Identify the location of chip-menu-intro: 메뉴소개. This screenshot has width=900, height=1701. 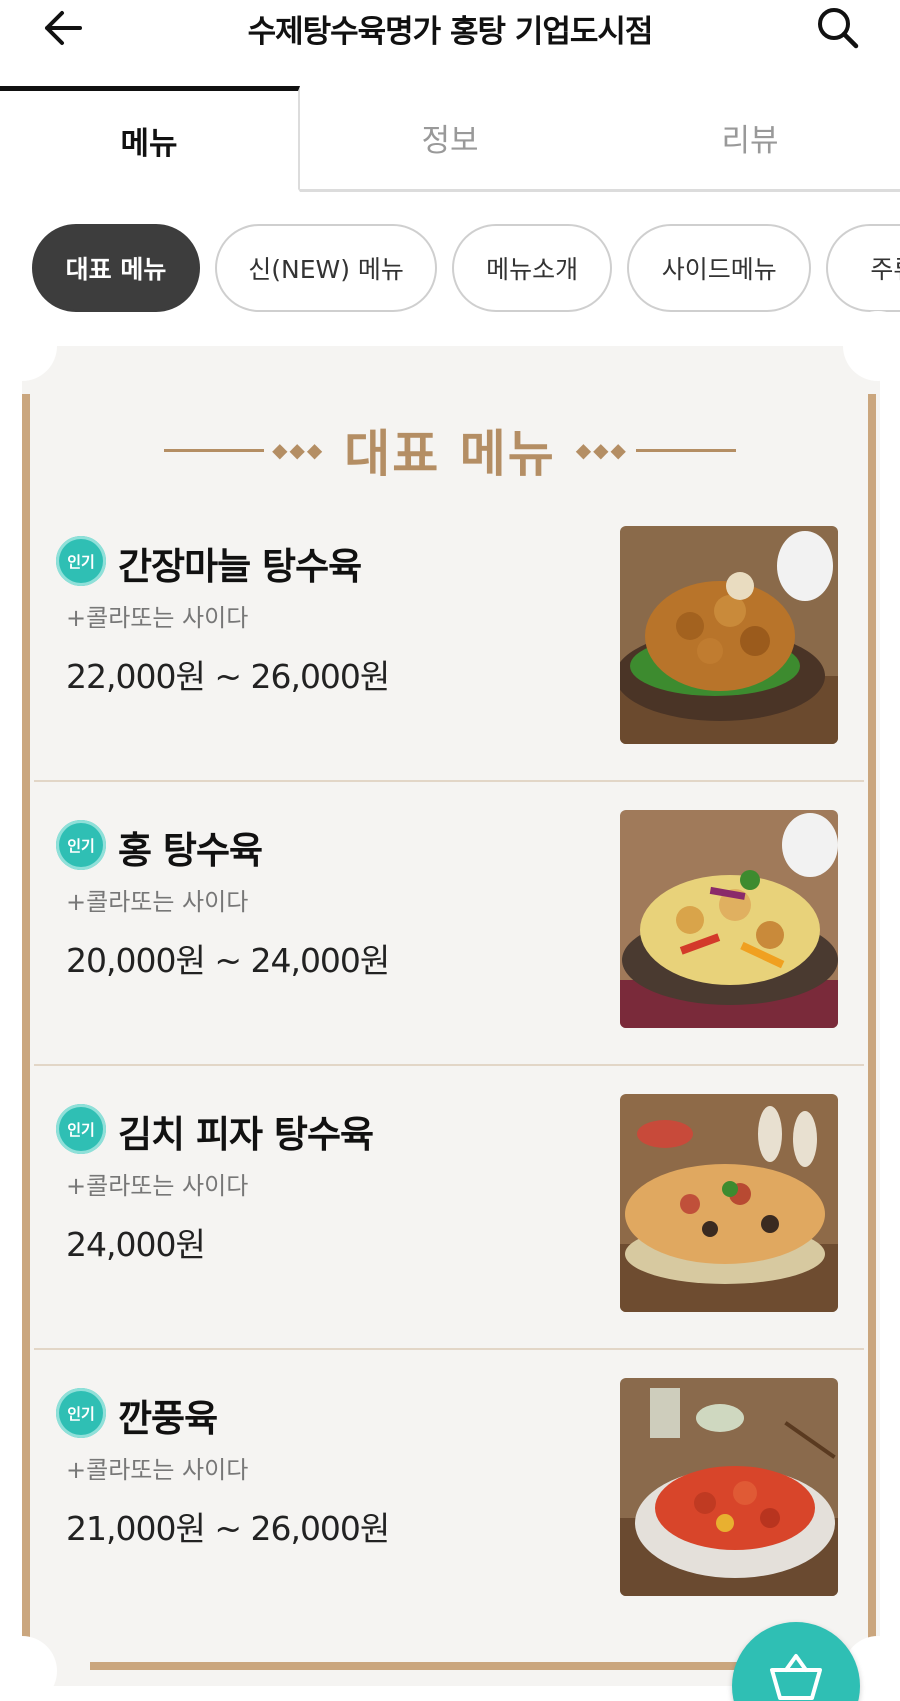
(532, 268).